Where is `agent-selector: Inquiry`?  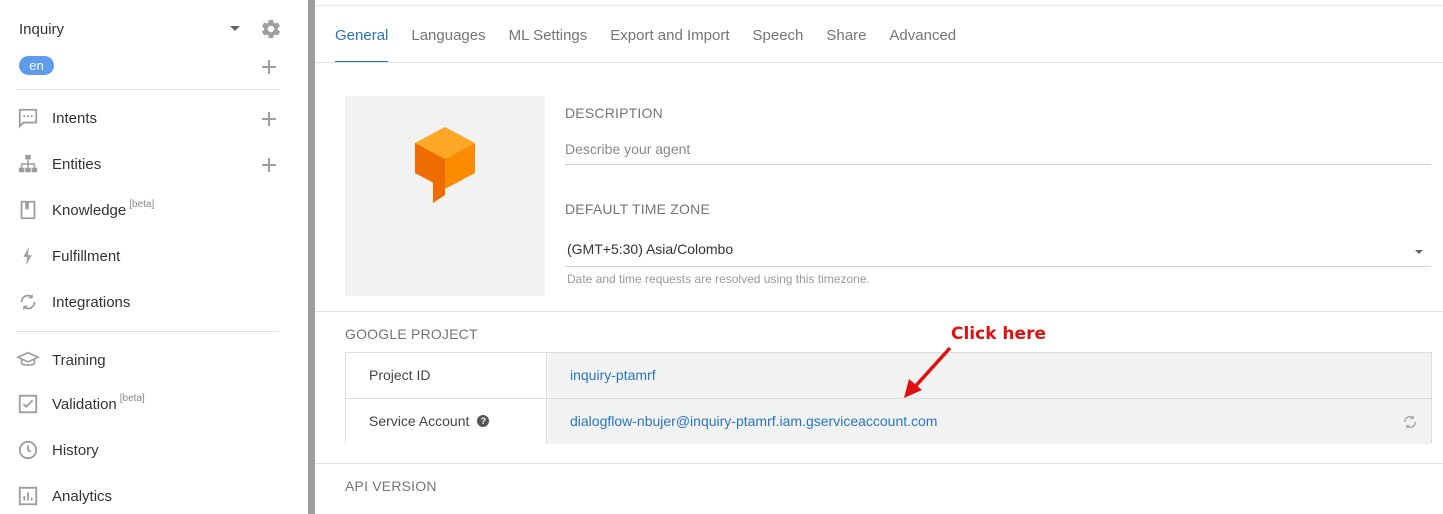
agent-selector: Inquiry is located at coordinates (154, 29).